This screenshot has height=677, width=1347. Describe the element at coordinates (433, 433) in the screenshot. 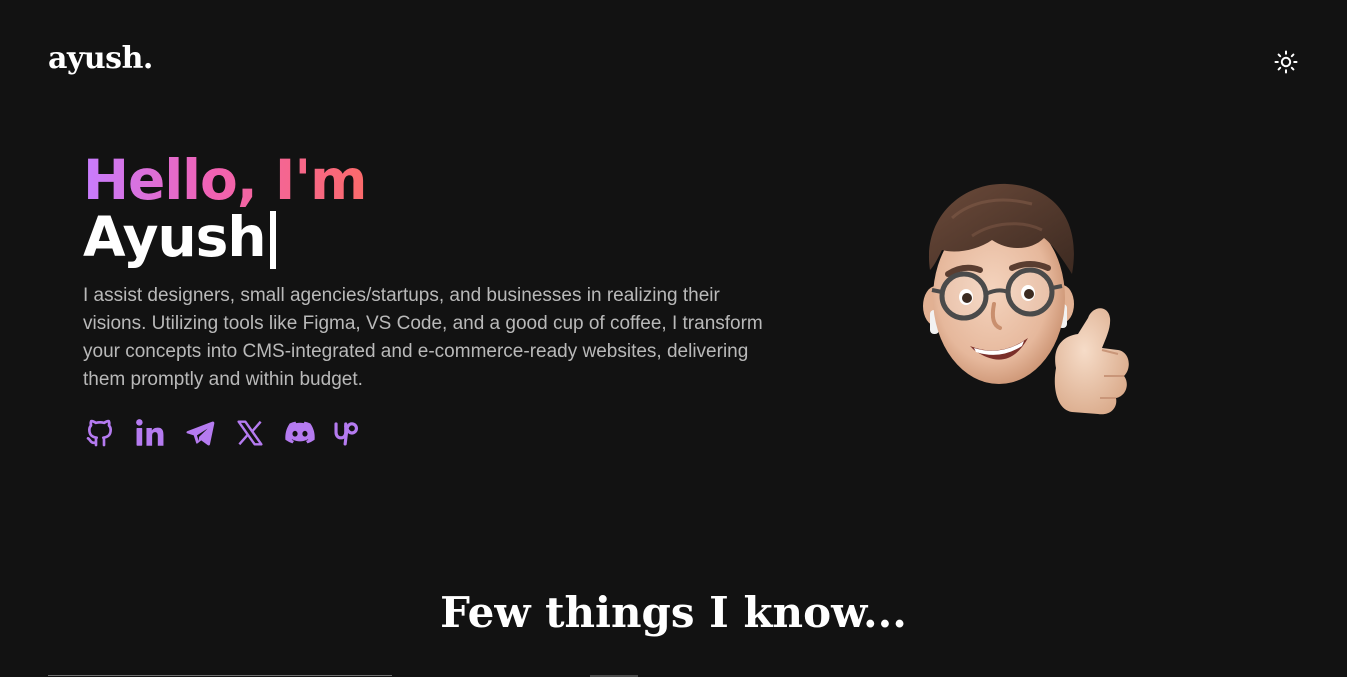

I see `social-links` at that location.